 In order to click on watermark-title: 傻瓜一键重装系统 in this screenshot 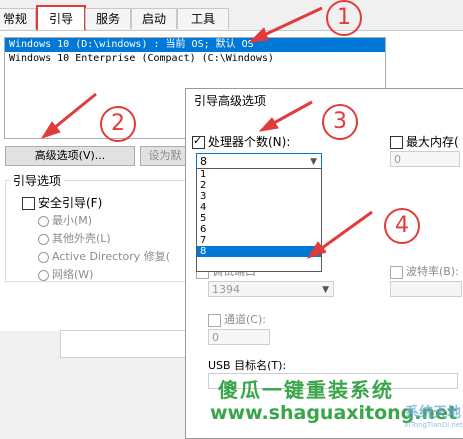, I will do `click(306, 390)`.